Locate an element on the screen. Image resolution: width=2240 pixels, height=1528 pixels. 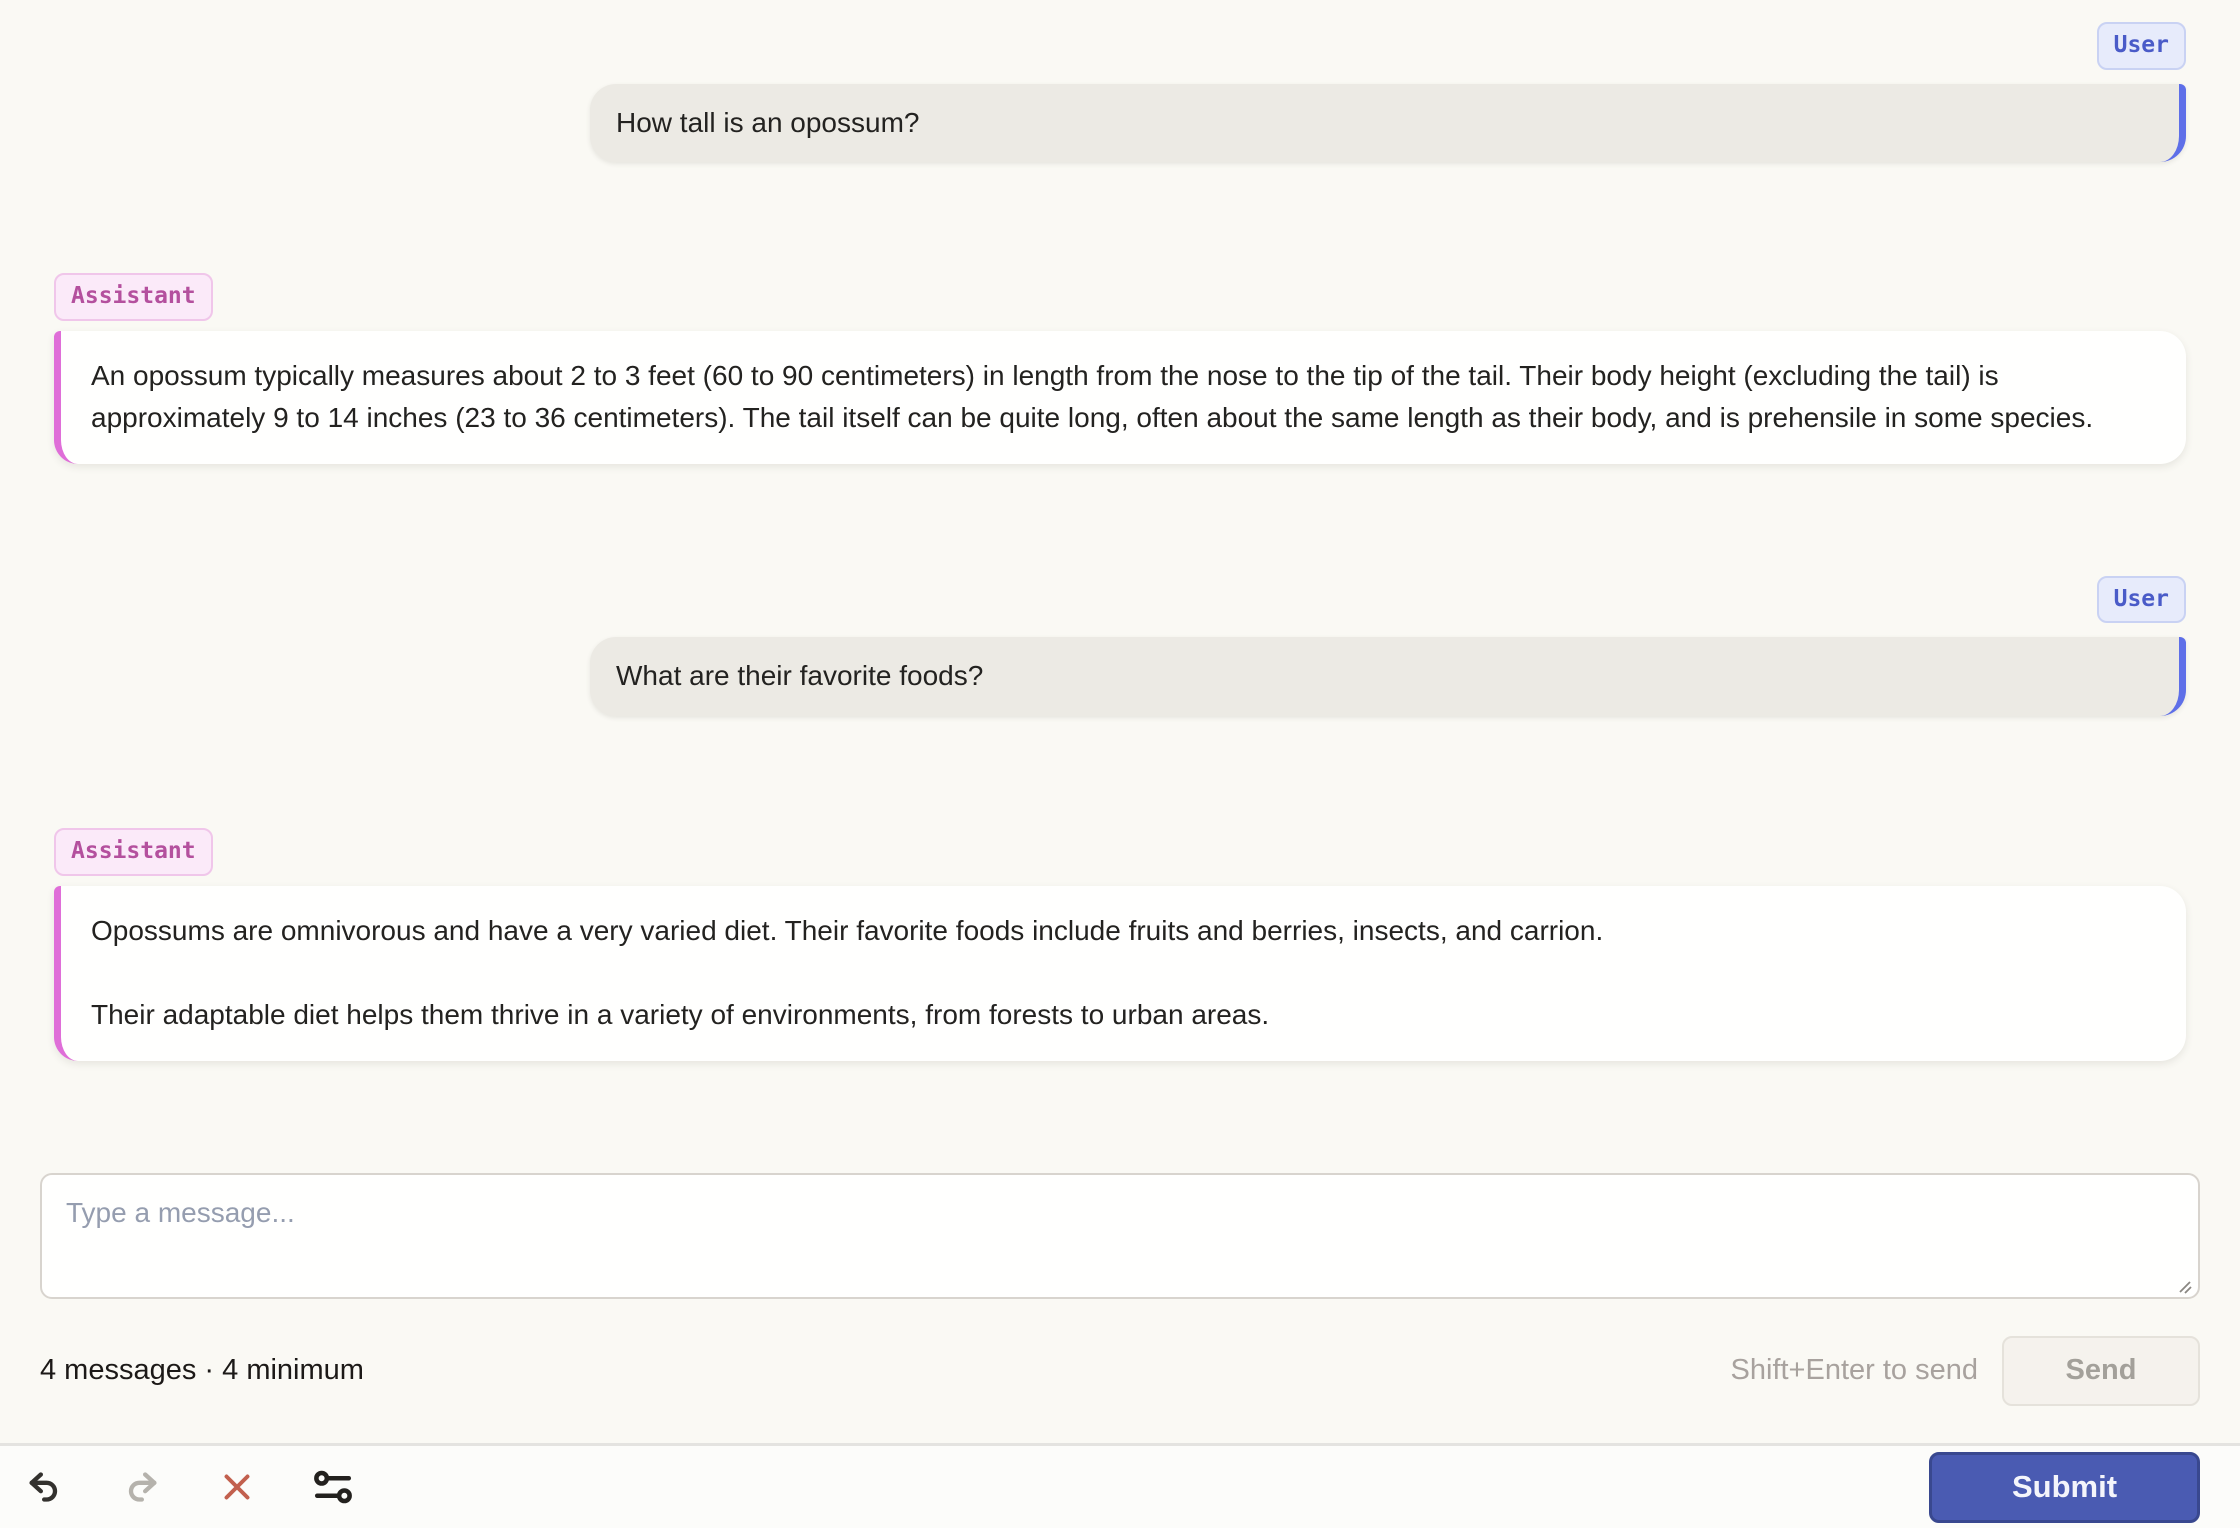
send-button: Send is located at coordinates (2101, 1370).